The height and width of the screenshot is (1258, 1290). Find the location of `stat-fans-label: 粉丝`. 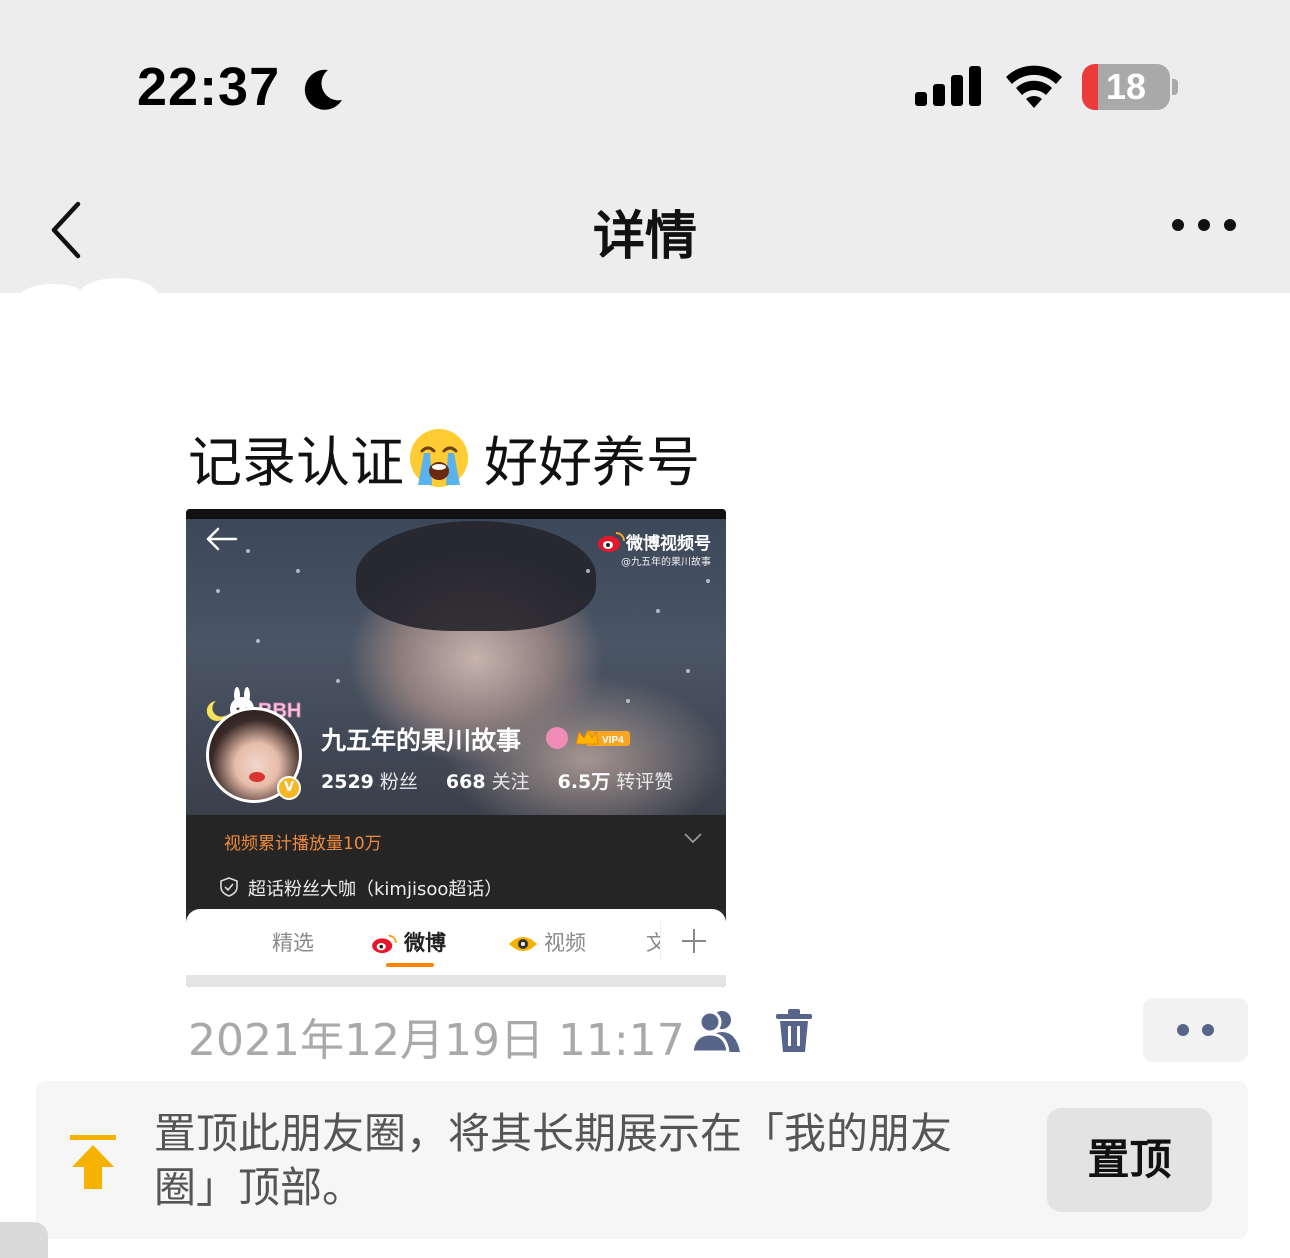

stat-fans-label: 粉丝 is located at coordinates (398, 782).